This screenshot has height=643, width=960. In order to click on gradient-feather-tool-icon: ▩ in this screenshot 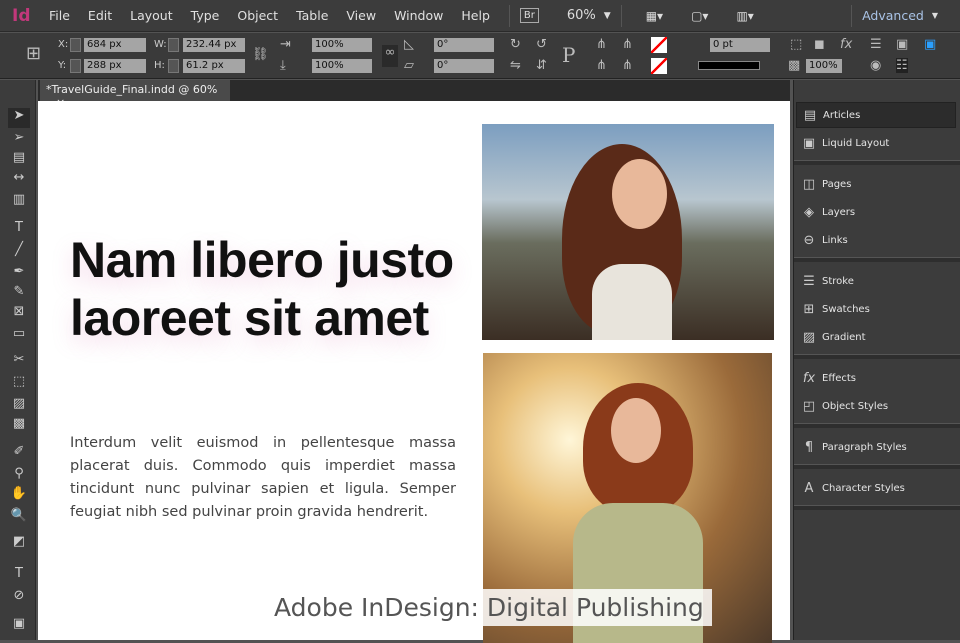, I will do `click(19, 426)`.